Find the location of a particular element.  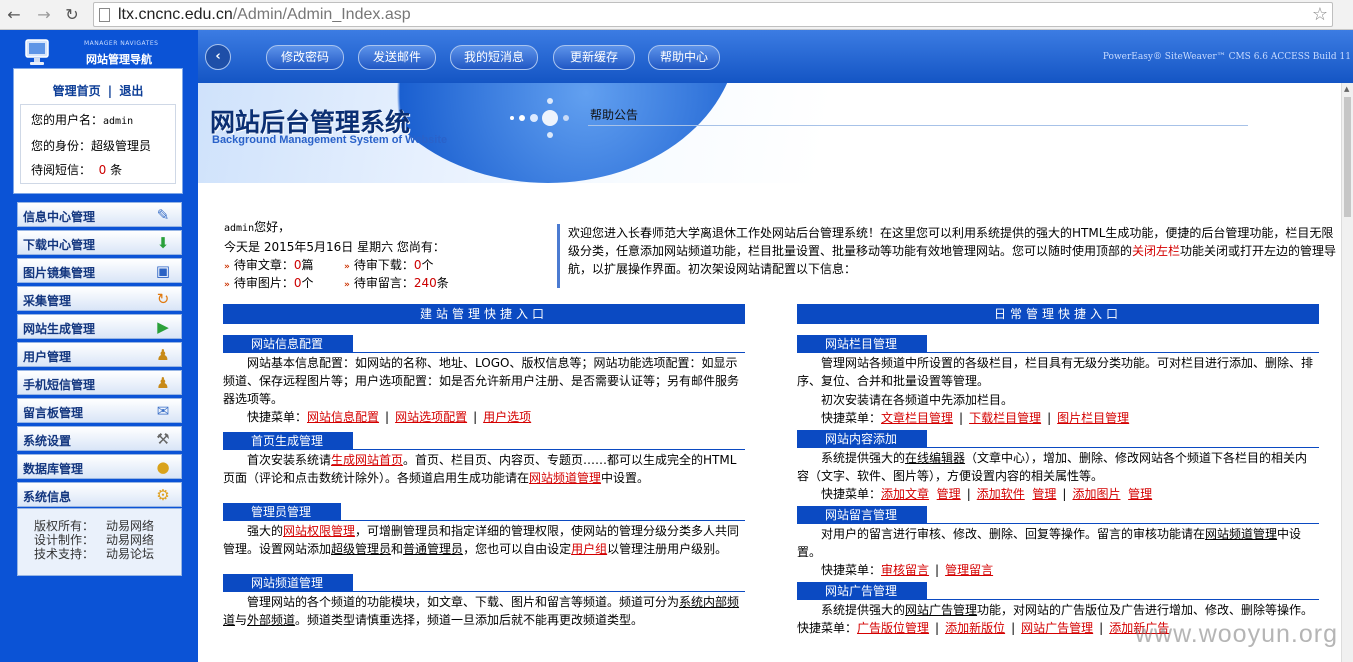

sidebar-item-users: 用户管理 ♟ is located at coordinates (99, 354).